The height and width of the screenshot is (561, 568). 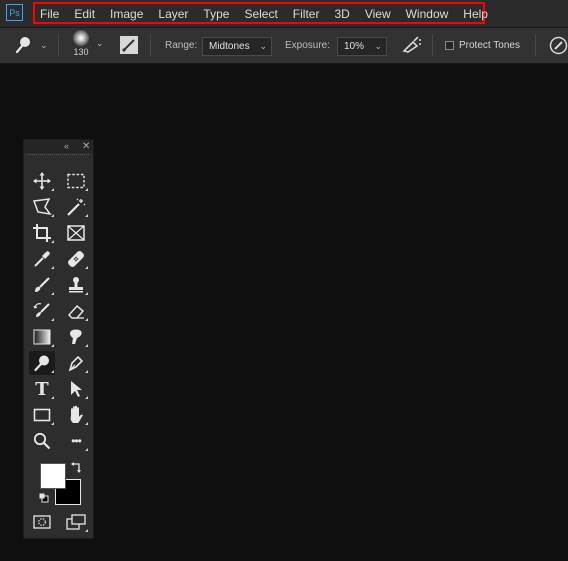 What do you see at coordinates (66, 146) in the screenshot?
I see `collapse-icon: «` at bounding box center [66, 146].